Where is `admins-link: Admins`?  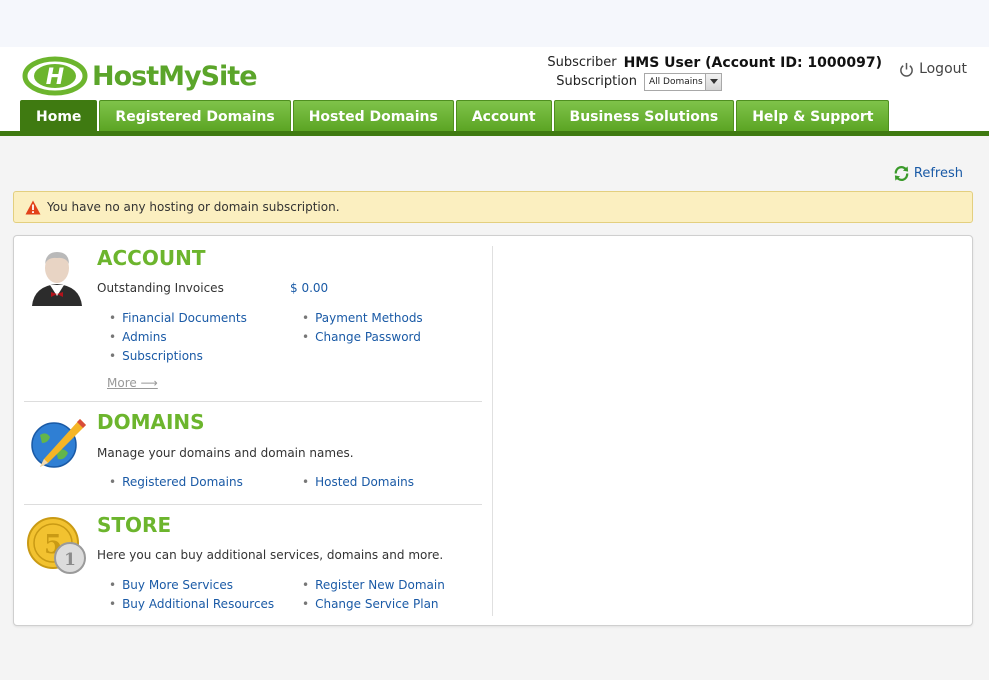 admins-link: Admins is located at coordinates (138, 337).